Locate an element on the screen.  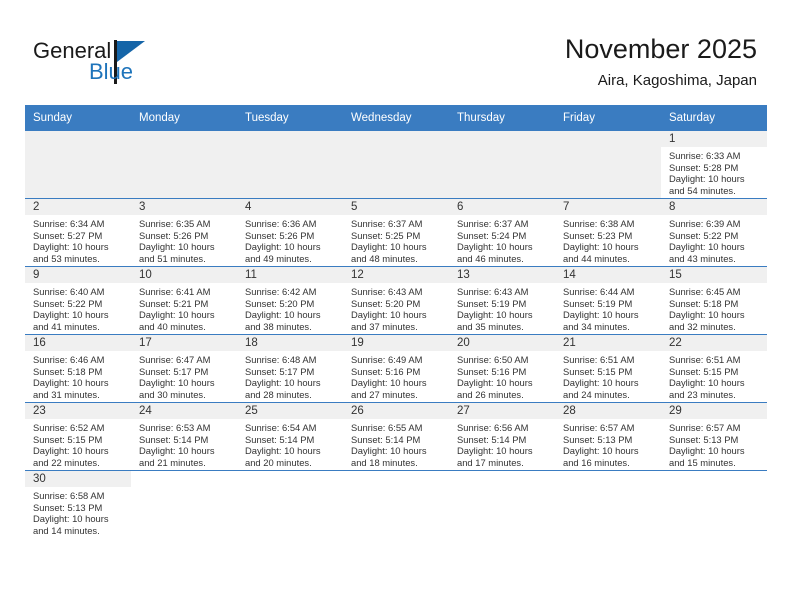
general-blue-logo: General Blue is located at coordinates (108, 64).